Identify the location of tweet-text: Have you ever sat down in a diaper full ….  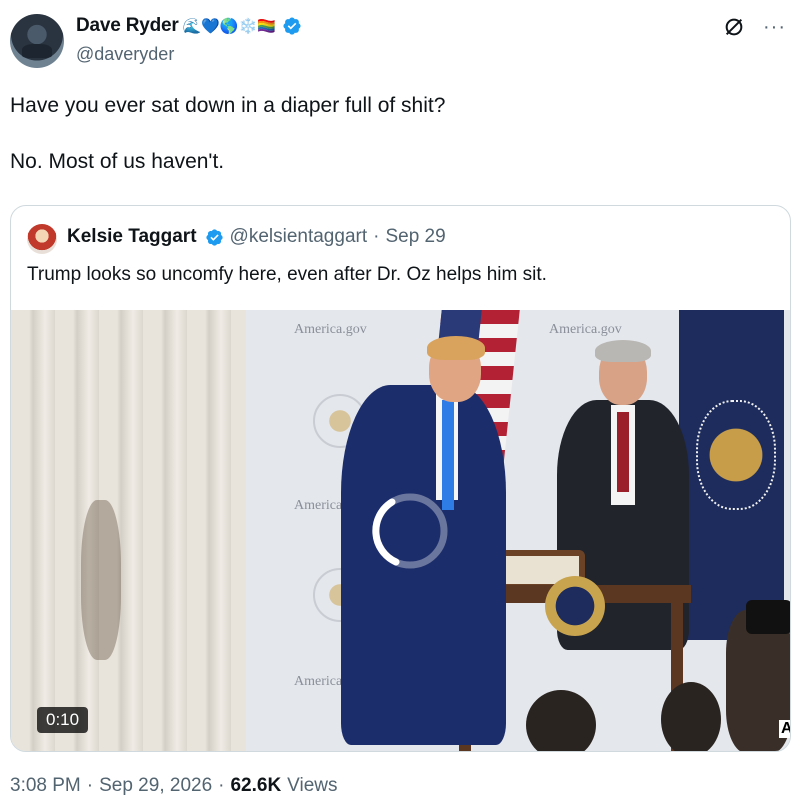
(228, 133).